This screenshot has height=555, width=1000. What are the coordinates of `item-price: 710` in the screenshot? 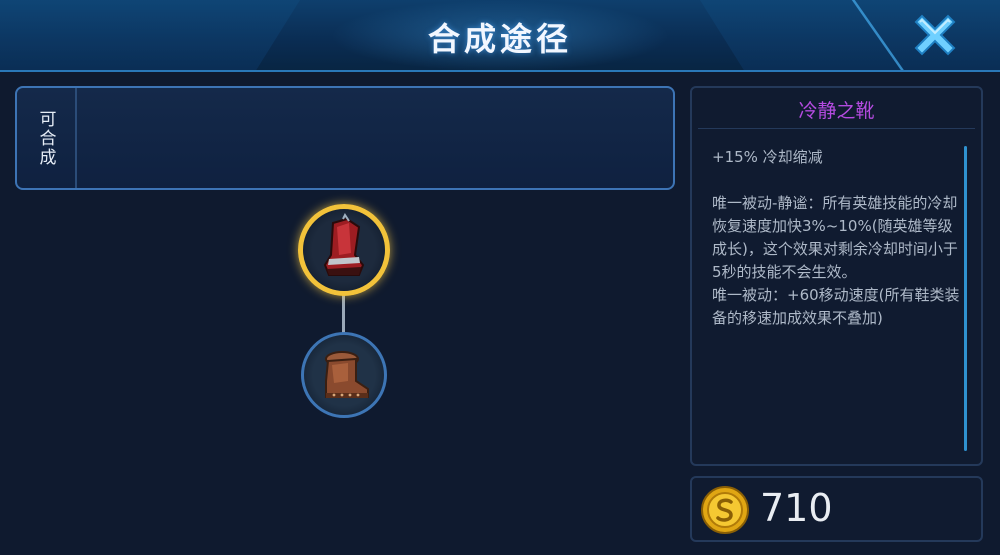 It's located at (796, 508).